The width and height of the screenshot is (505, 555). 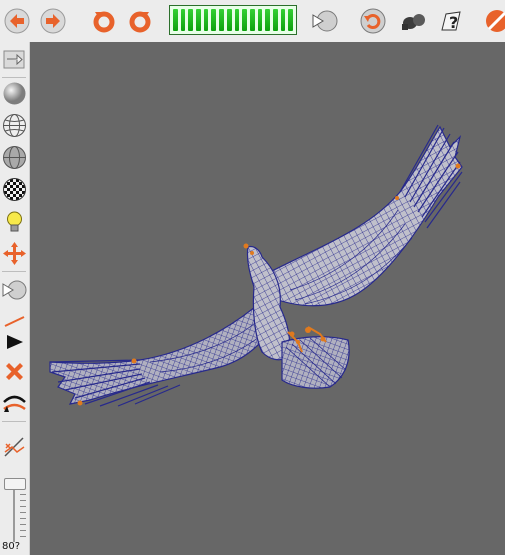 What do you see at coordinates (14, 403) in the screenshot?
I see `bend-tool-icon` at bounding box center [14, 403].